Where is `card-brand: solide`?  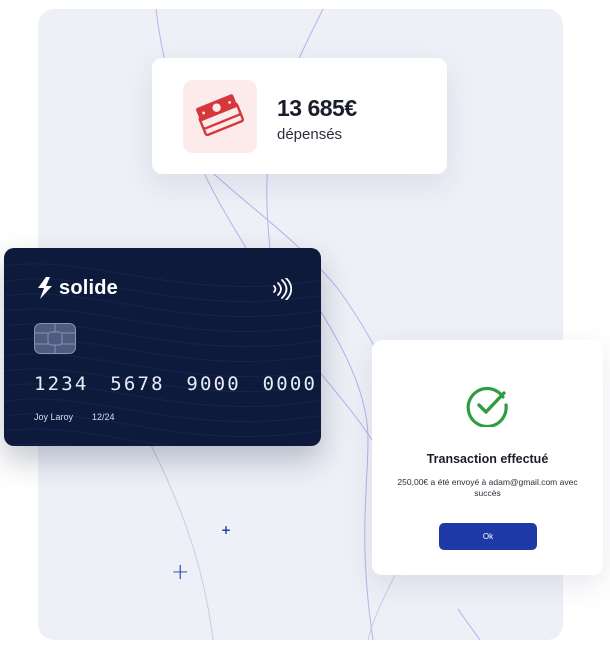
card-brand: solide is located at coordinates (76, 288).